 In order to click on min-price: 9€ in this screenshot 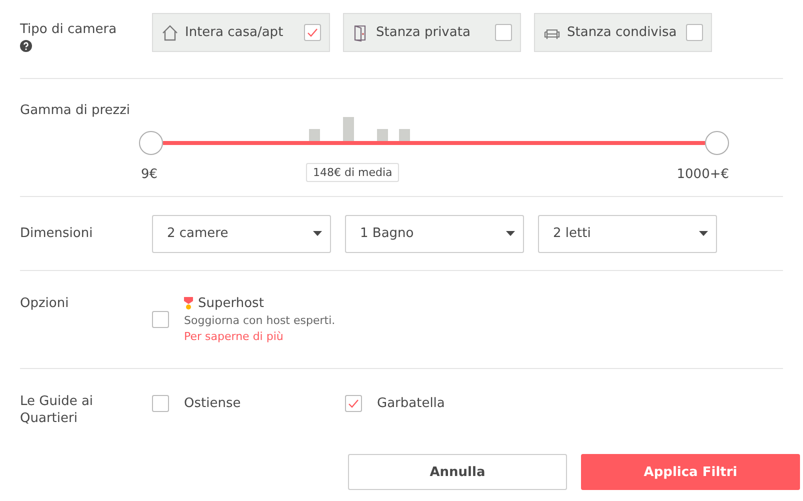, I will do `click(149, 174)`.